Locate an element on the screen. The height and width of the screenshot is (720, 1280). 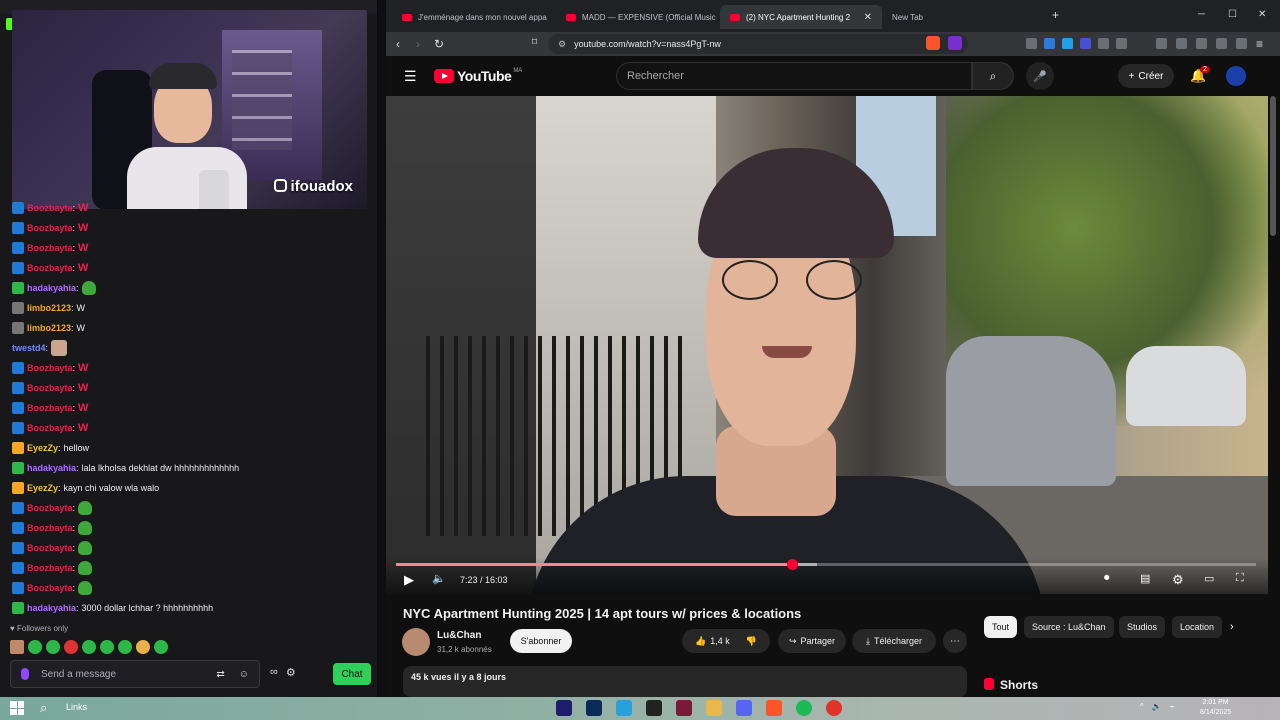
chip-location: Location is located at coordinates (1197, 627).